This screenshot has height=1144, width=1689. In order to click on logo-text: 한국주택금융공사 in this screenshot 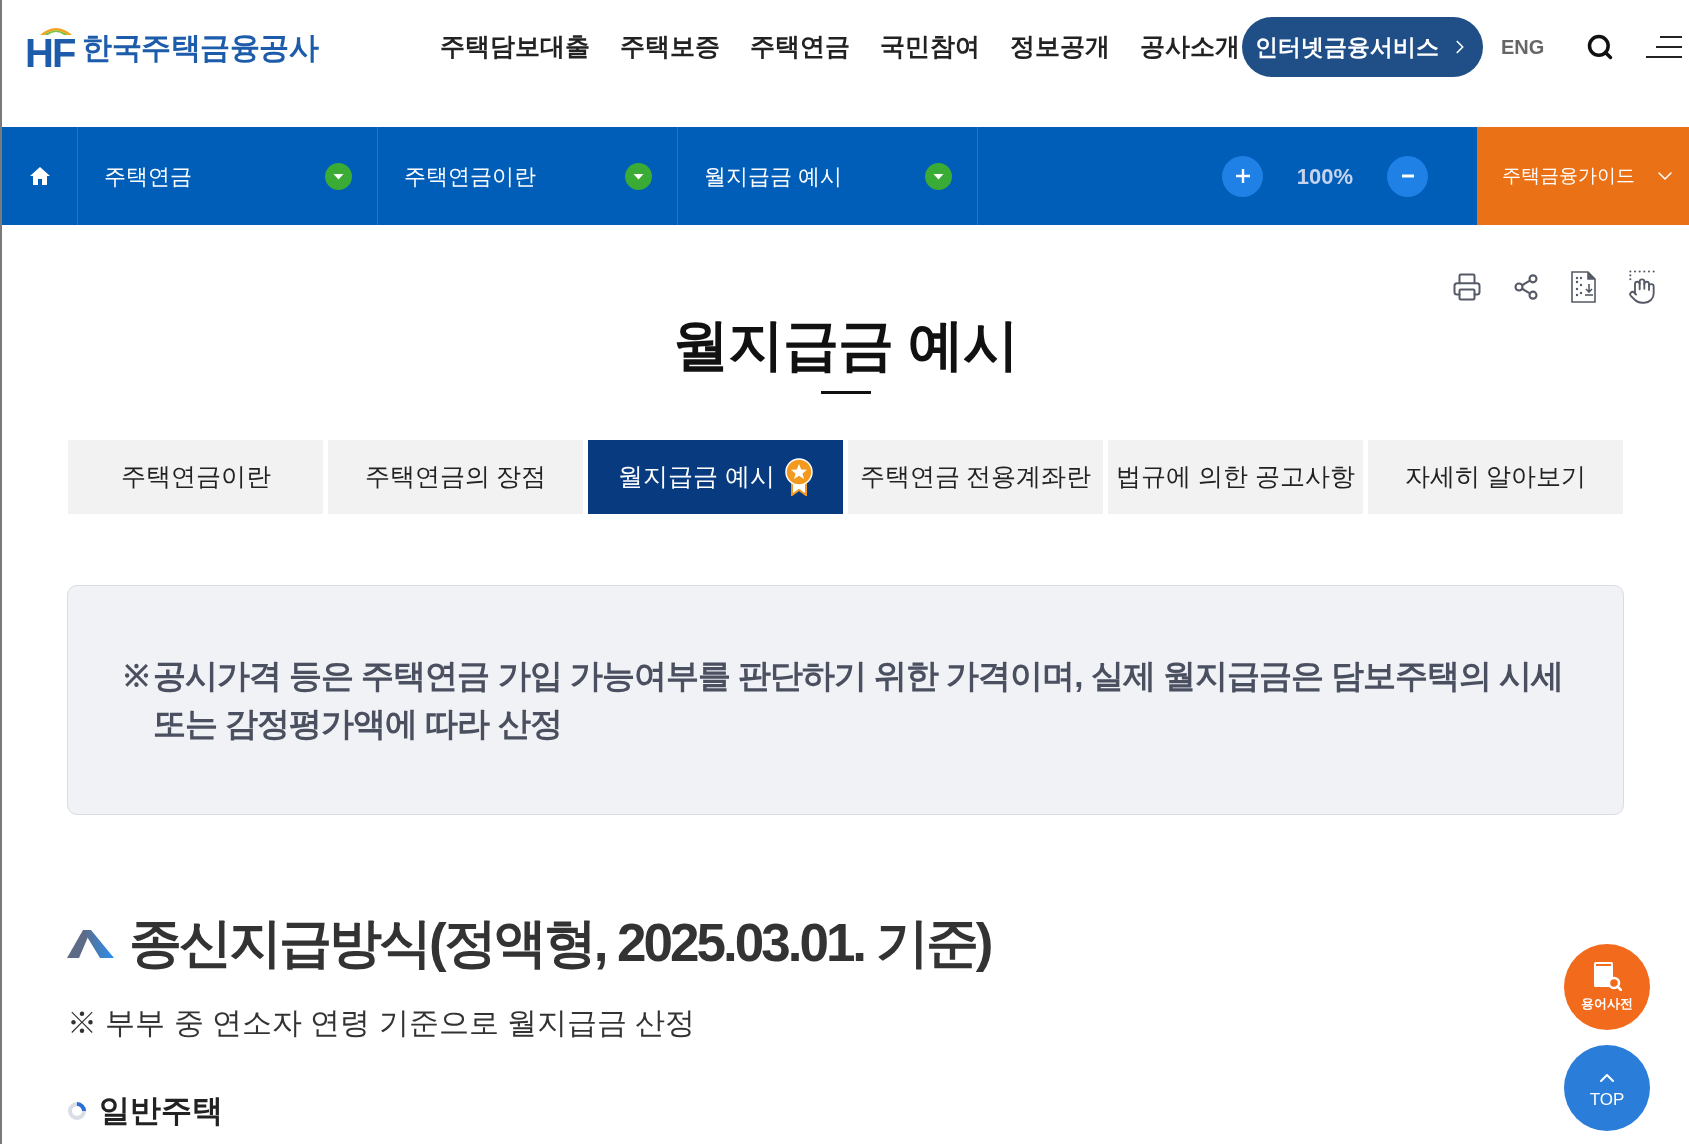, I will do `click(200, 47)`.